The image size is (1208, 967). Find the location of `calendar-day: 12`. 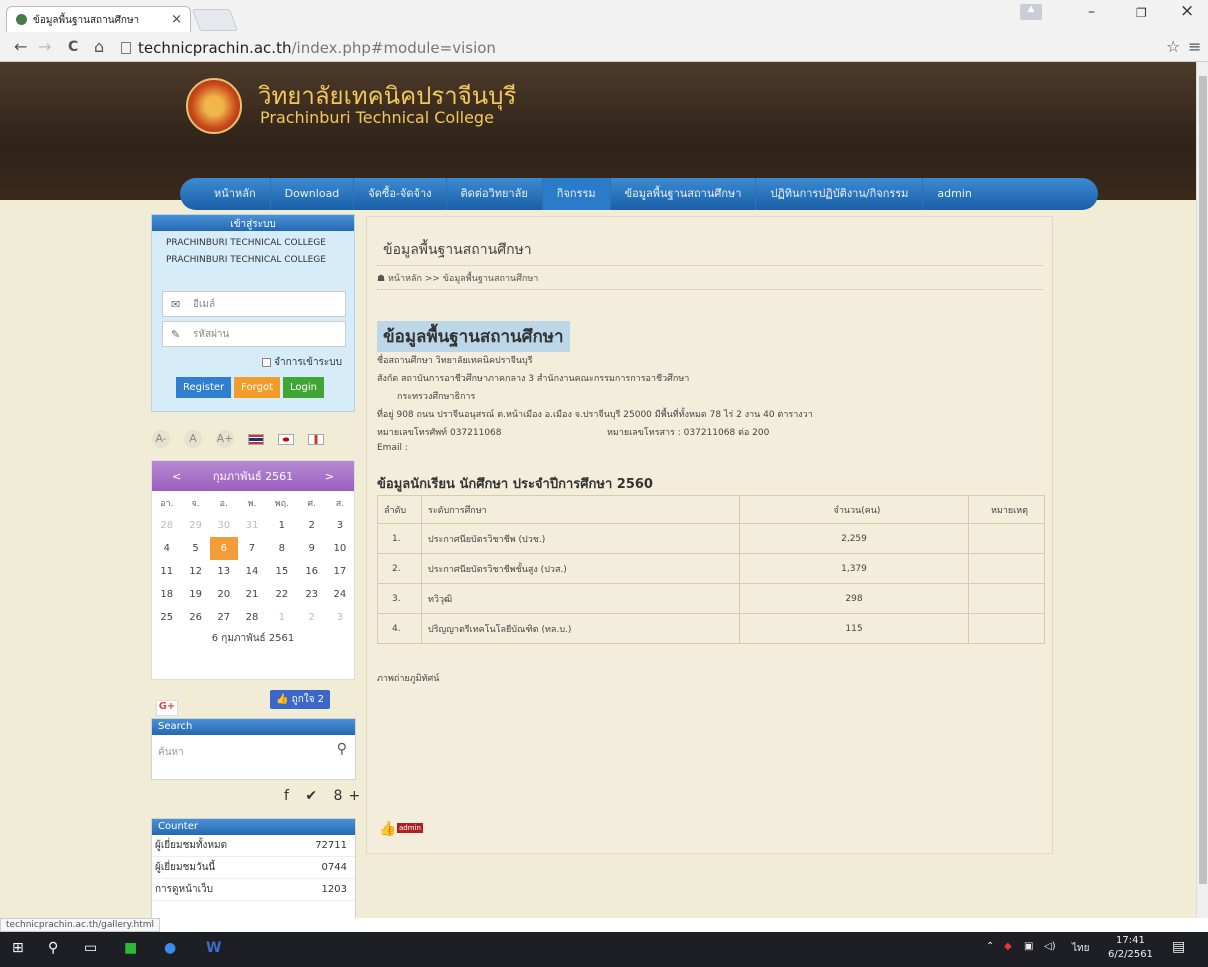

calendar-day: 12 is located at coordinates (196, 571).